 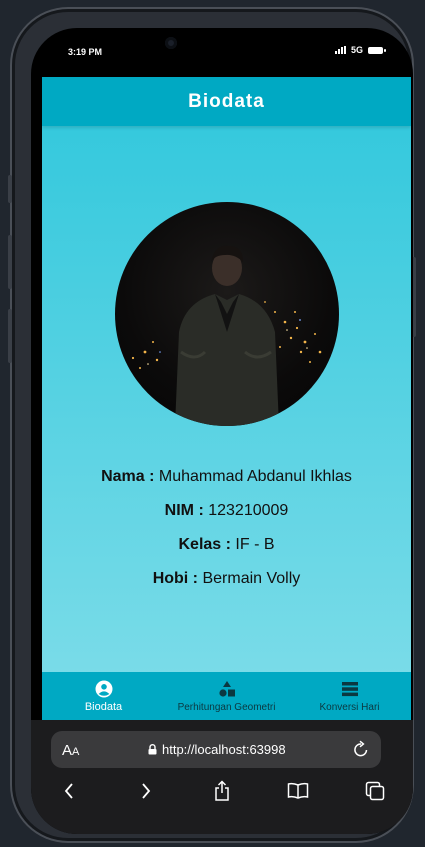 What do you see at coordinates (204, 544) in the screenshot?
I see `field-label: Kelas :` at bounding box center [204, 544].